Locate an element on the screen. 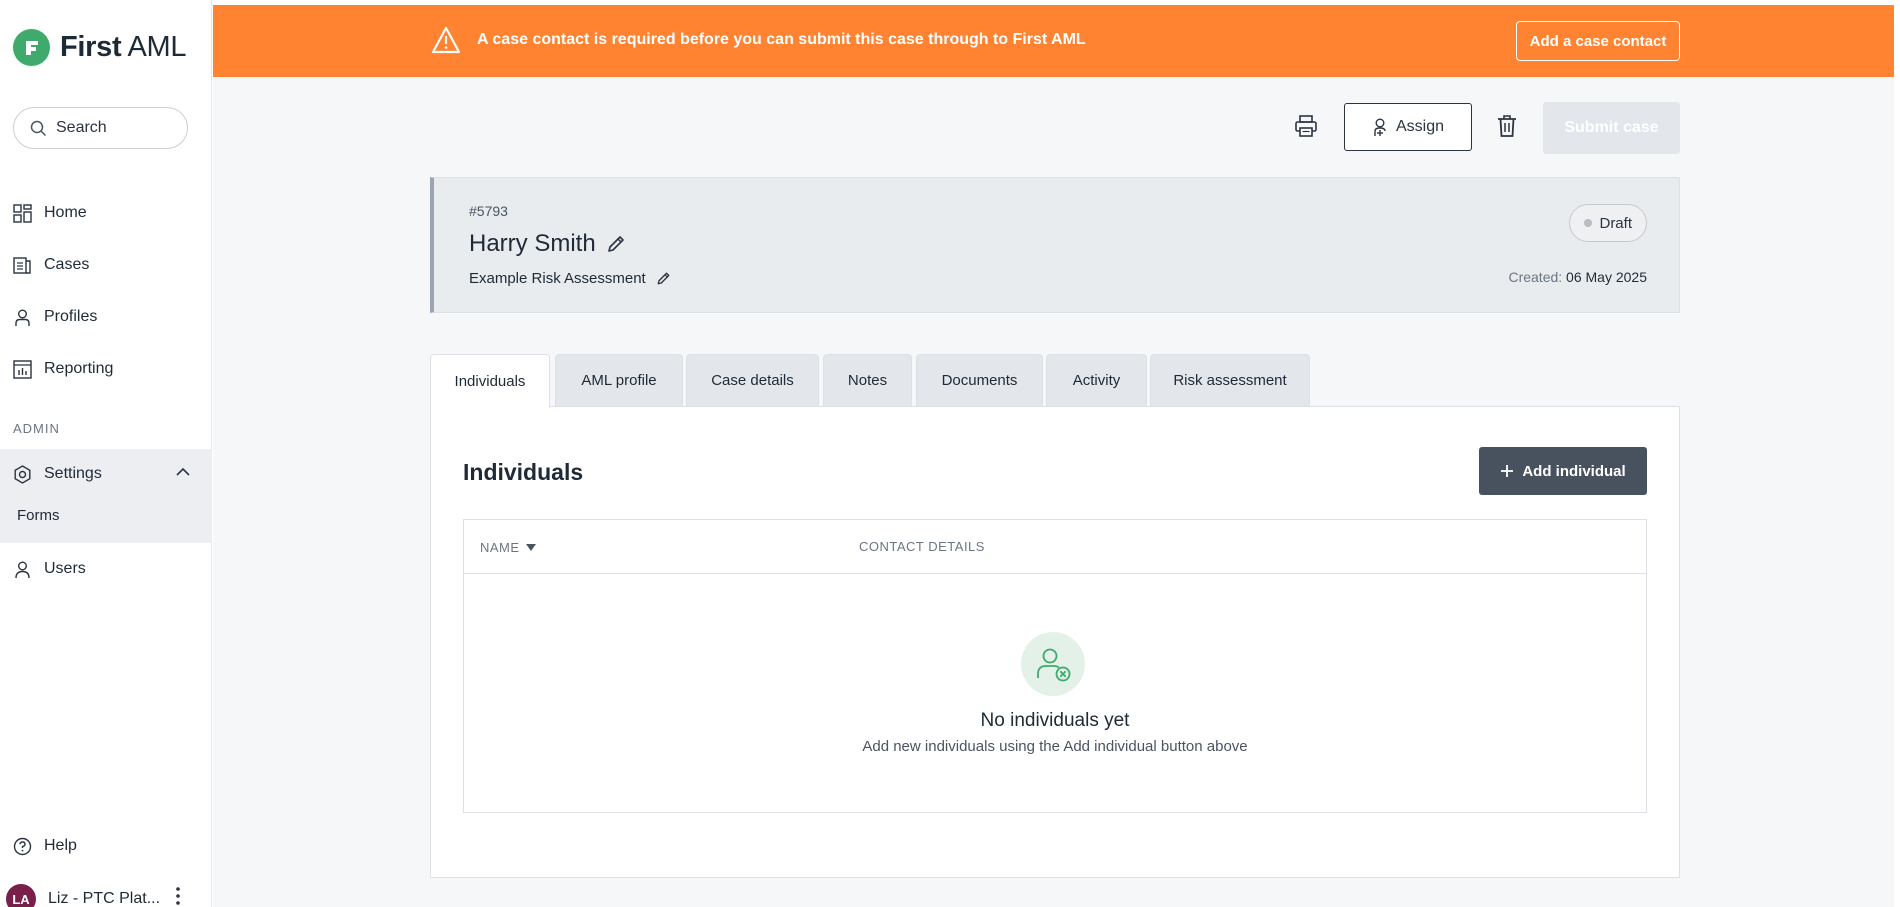 The image size is (1900, 907). assign-button: Assign is located at coordinates (1408, 127).